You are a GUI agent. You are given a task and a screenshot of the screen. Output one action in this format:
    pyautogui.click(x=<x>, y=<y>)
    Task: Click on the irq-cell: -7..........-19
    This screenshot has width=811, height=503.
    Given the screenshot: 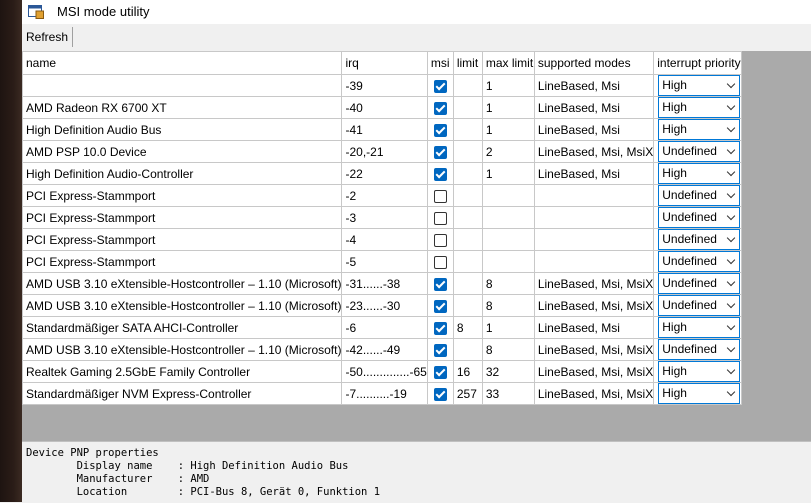 What is the action you would take?
    pyautogui.click(x=384, y=393)
    